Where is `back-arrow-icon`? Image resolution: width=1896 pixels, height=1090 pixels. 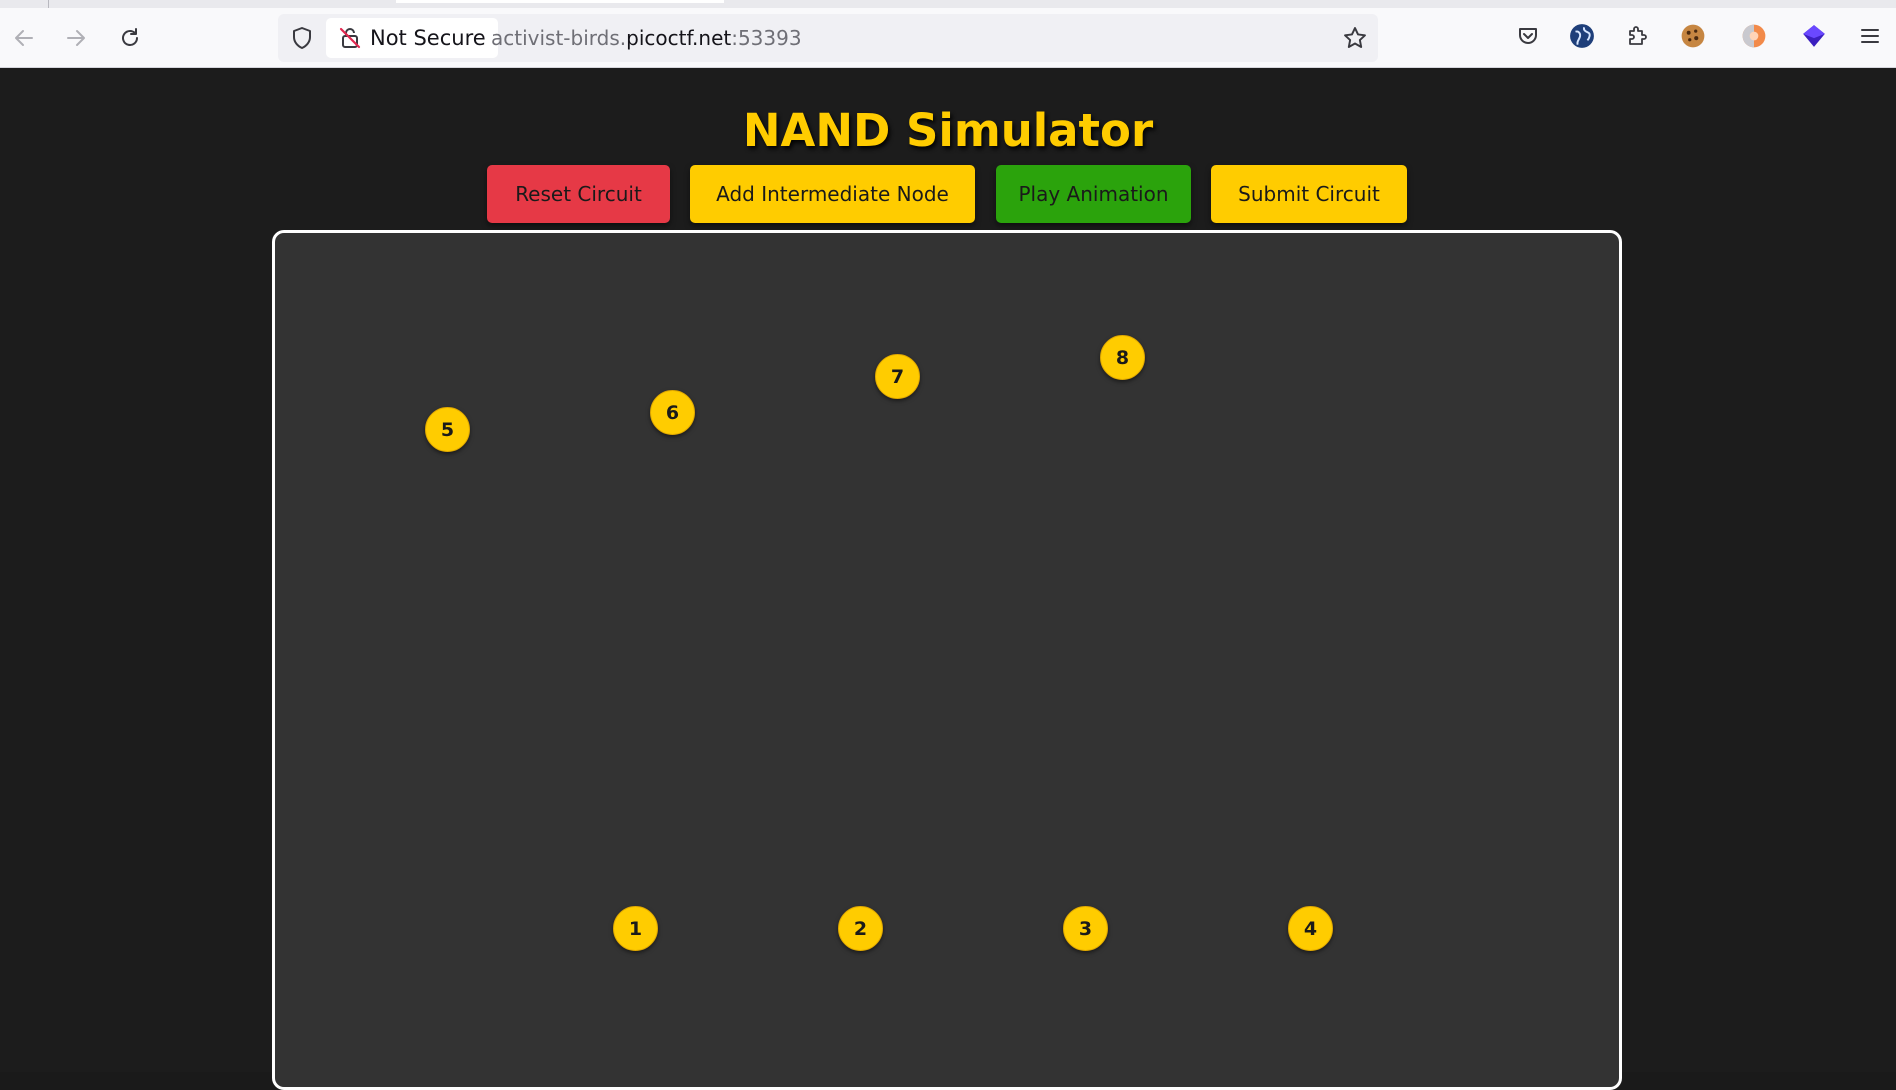
back-arrow-icon is located at coordinates (24, 38).